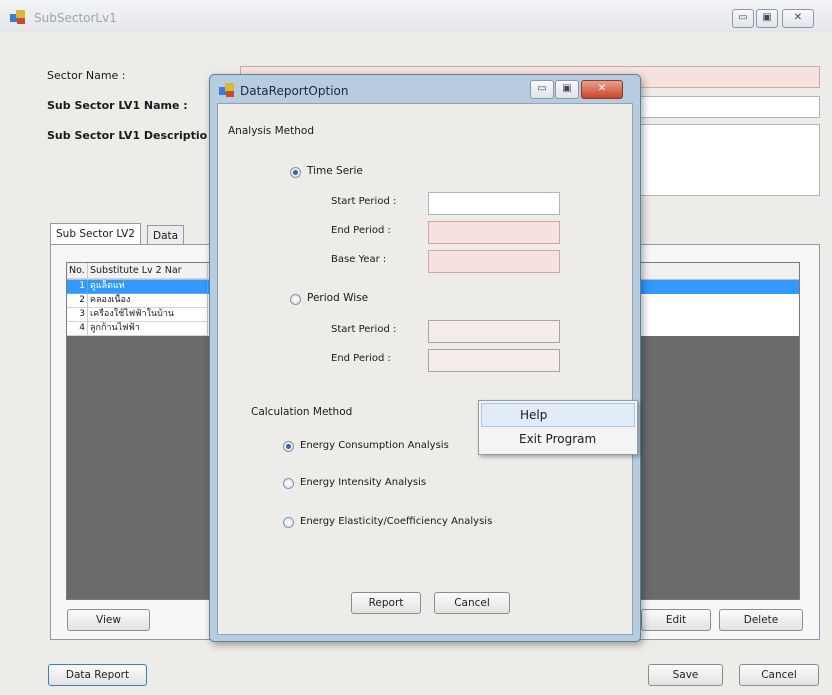 The height and width of the screenshot is (695, 832). What do you see at coordinates (302, 412) in the screenshot?
I see `calculation-method-label: Calculation Method` at bounding box center [302, 412].